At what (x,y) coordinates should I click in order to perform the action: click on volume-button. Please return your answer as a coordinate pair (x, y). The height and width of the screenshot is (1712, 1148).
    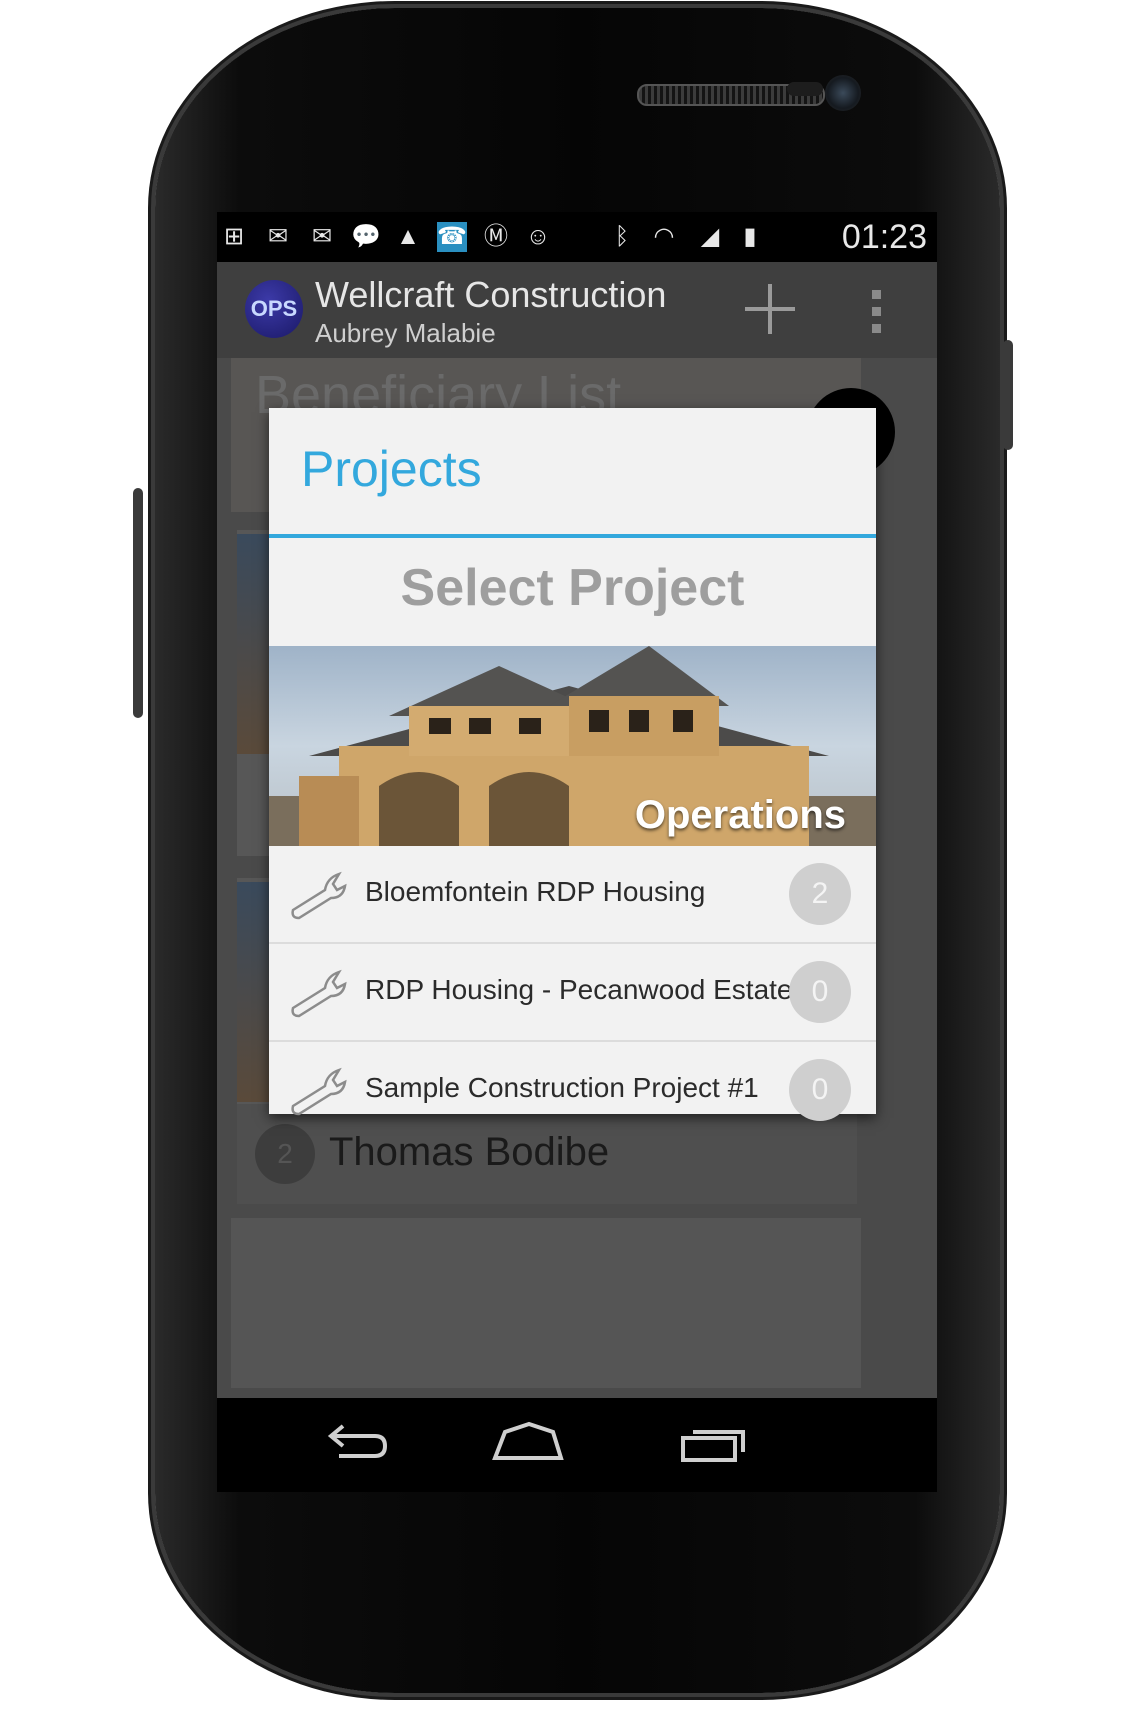
    Looking at the image, I should click on (138, 603).